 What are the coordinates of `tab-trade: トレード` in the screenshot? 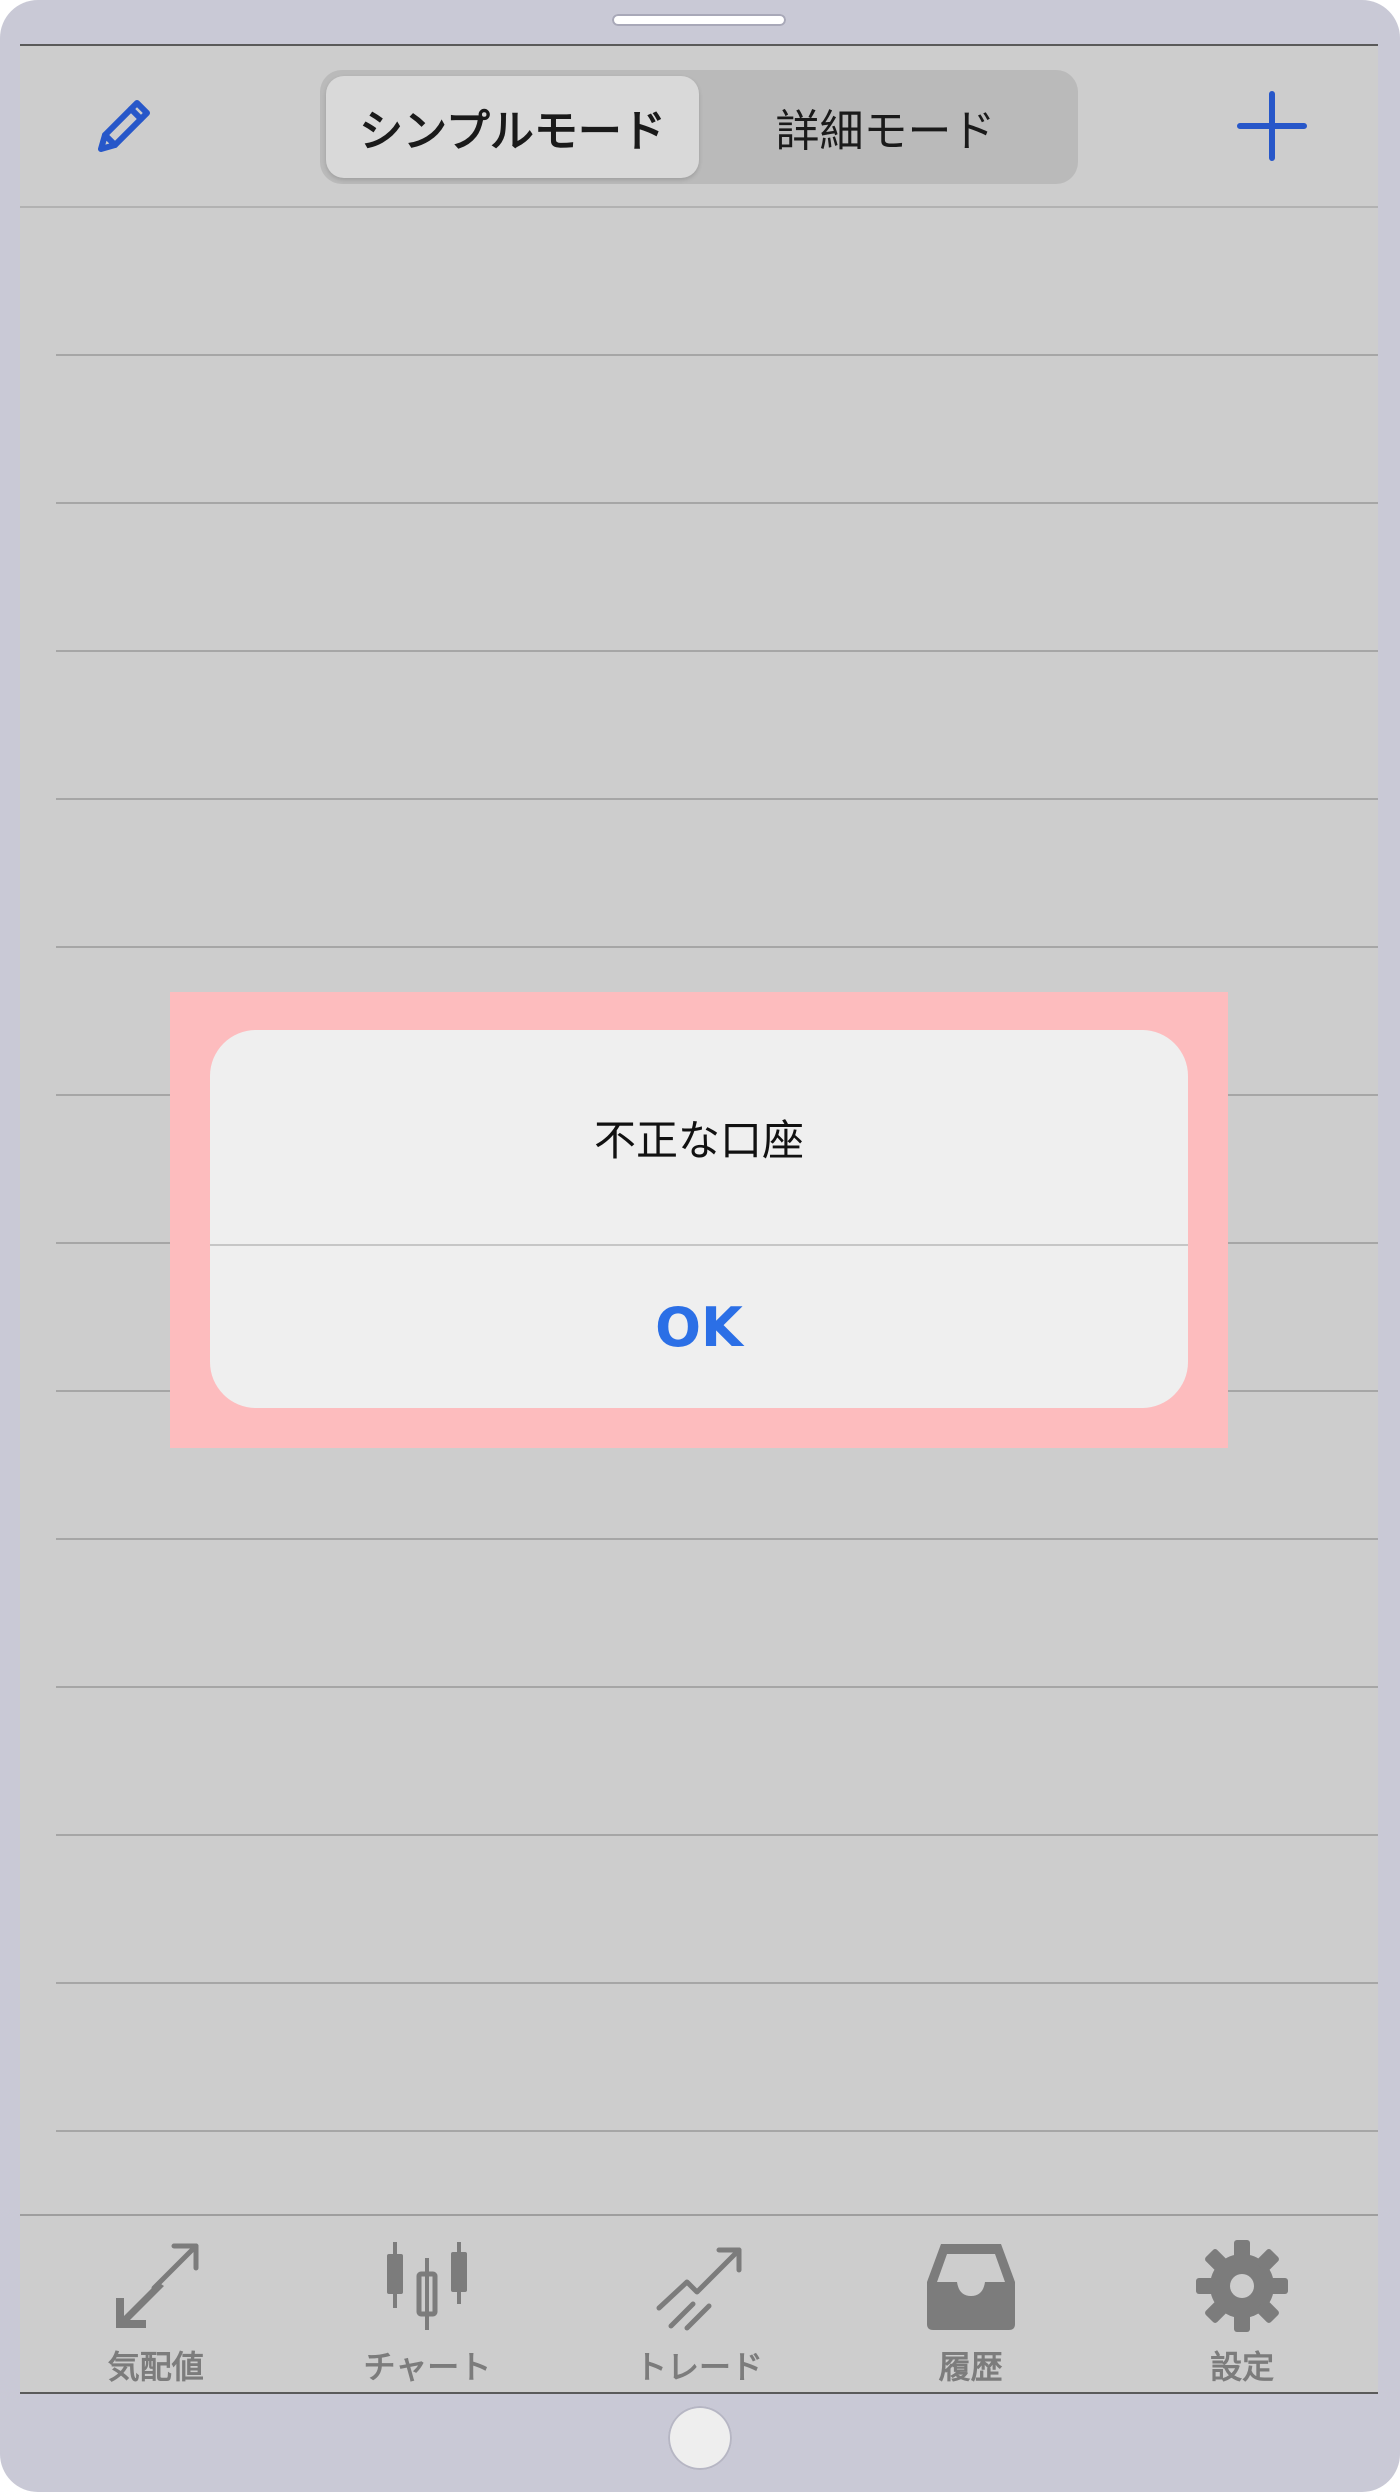 It's located at (699, 2304).